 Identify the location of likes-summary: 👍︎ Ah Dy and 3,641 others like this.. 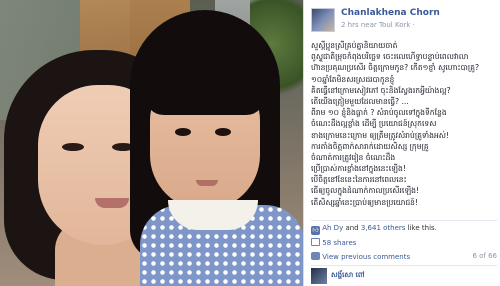
(374, 230).